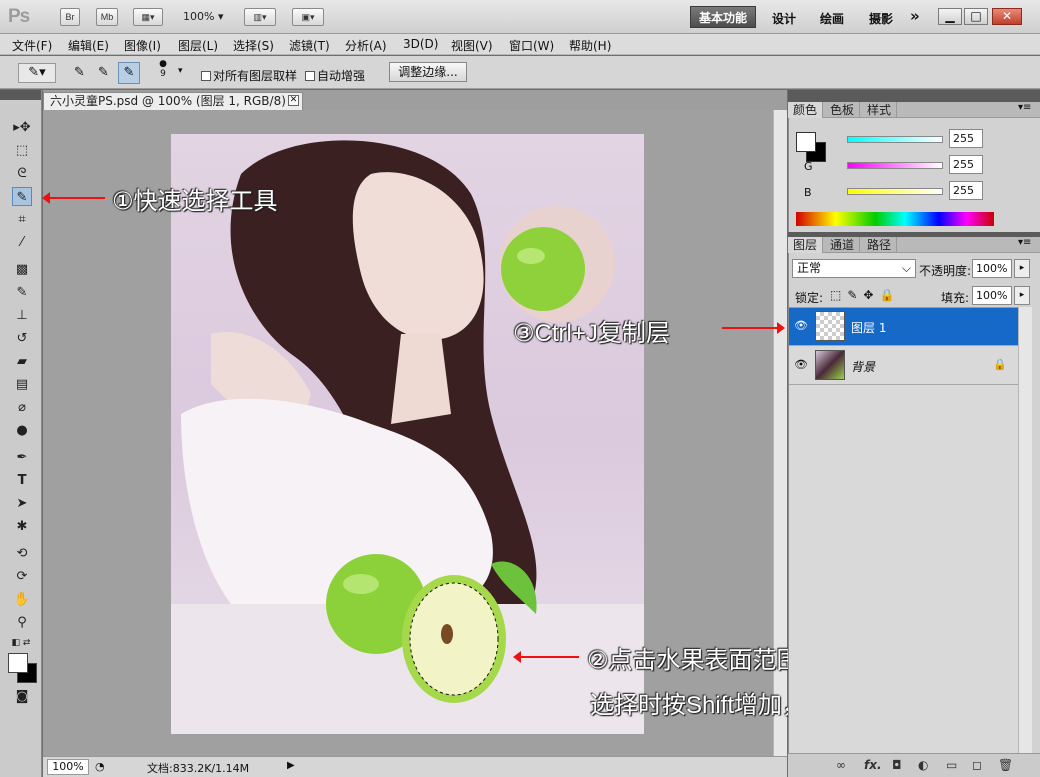  What do you see at coordinates (129, 73) in the screenshot?
I see `subtract-from-selection-icon: ✎` at bounding box center [129, 73].